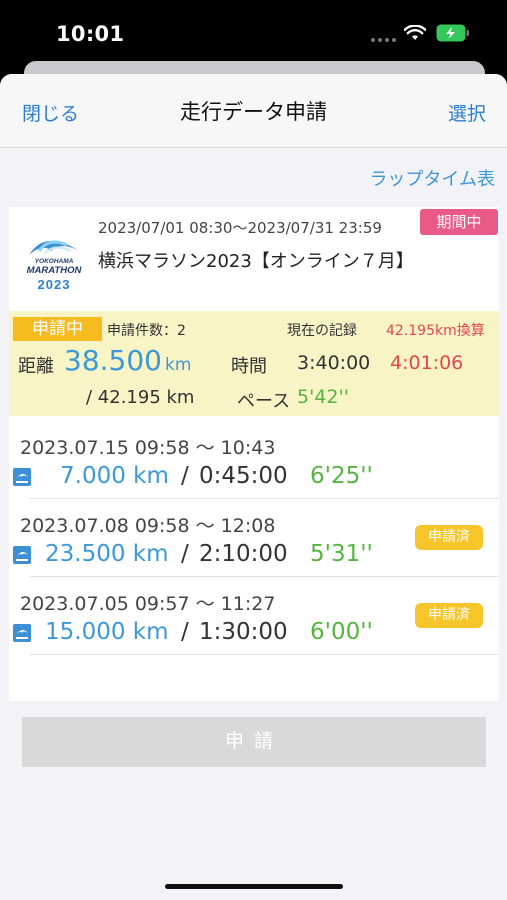 The width and height of the screenshot is (507, 900). I want to click on run-datetime: 2023.07.08 09:58 ～ 12:08, so click(148, 526).